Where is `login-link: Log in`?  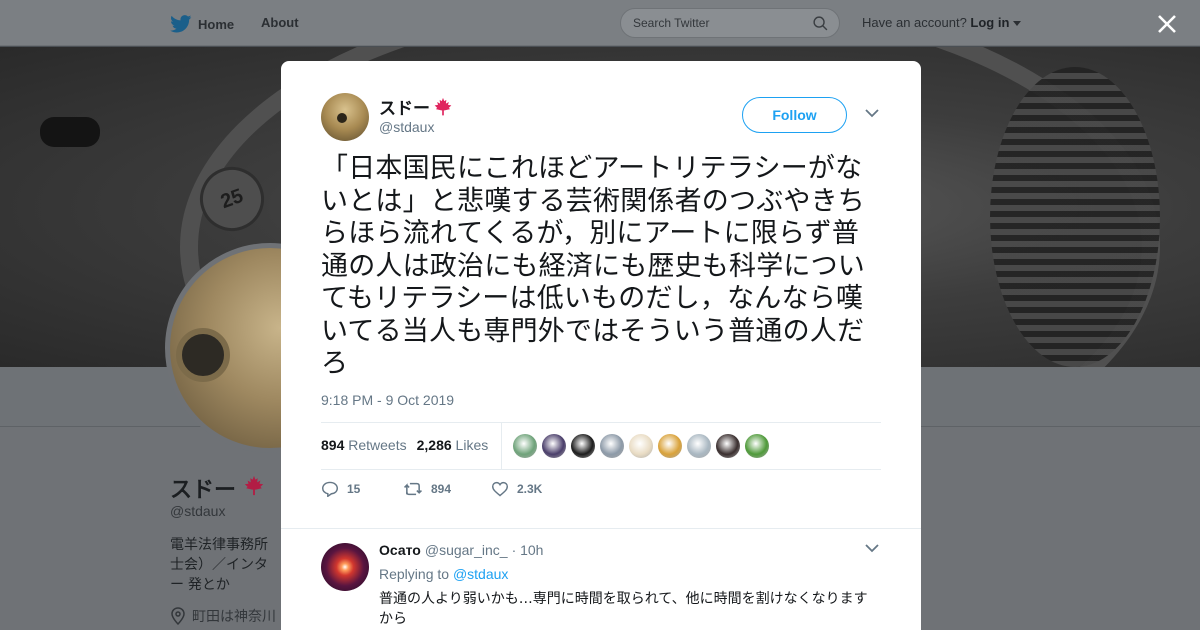
login-link: Log in is located at coordinates (989, 22).